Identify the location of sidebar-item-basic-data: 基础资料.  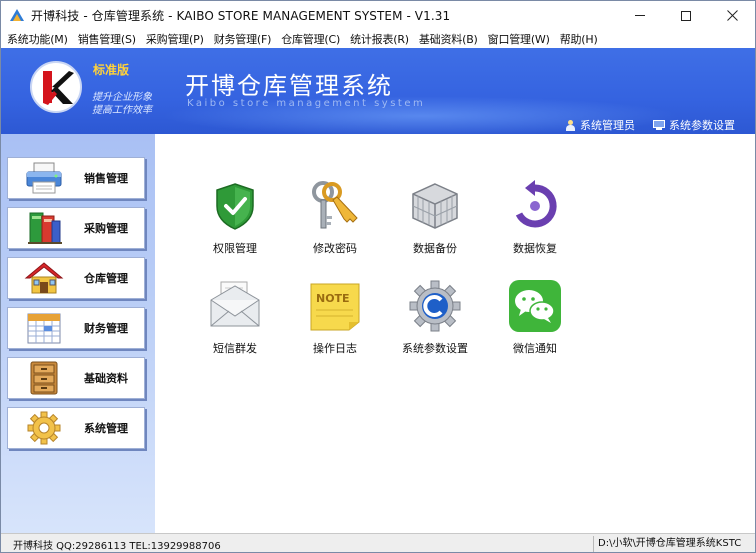
(76, 378).